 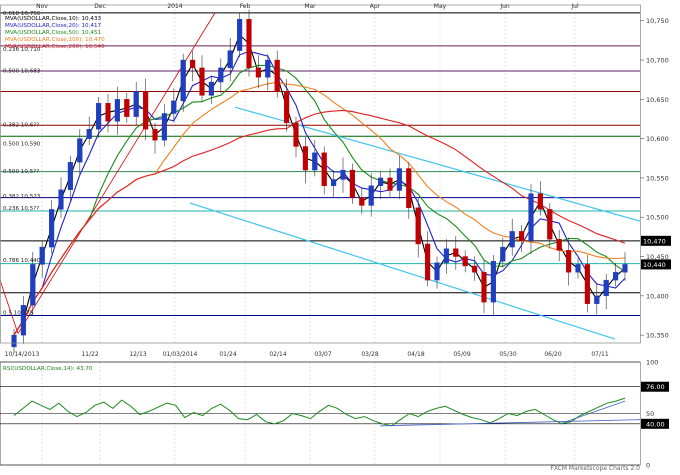 What do you see at coordinates (507, 354) in the screenshot?
I see `date-label: 05/30` at bounding box center [507, 354].